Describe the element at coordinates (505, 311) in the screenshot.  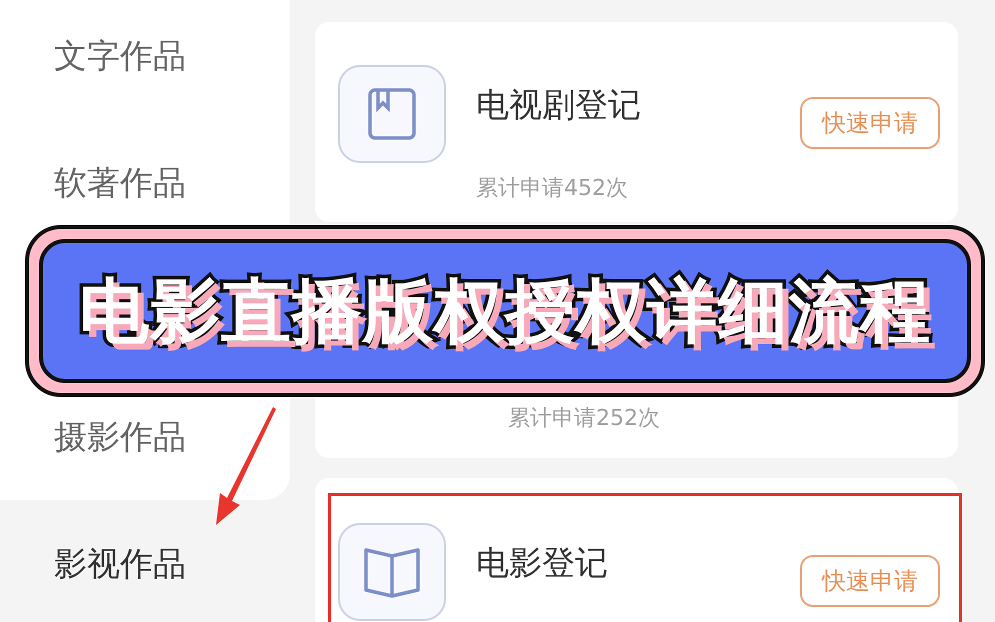
I see `banner-title: 电影直播版权授权详细流程` at that location.